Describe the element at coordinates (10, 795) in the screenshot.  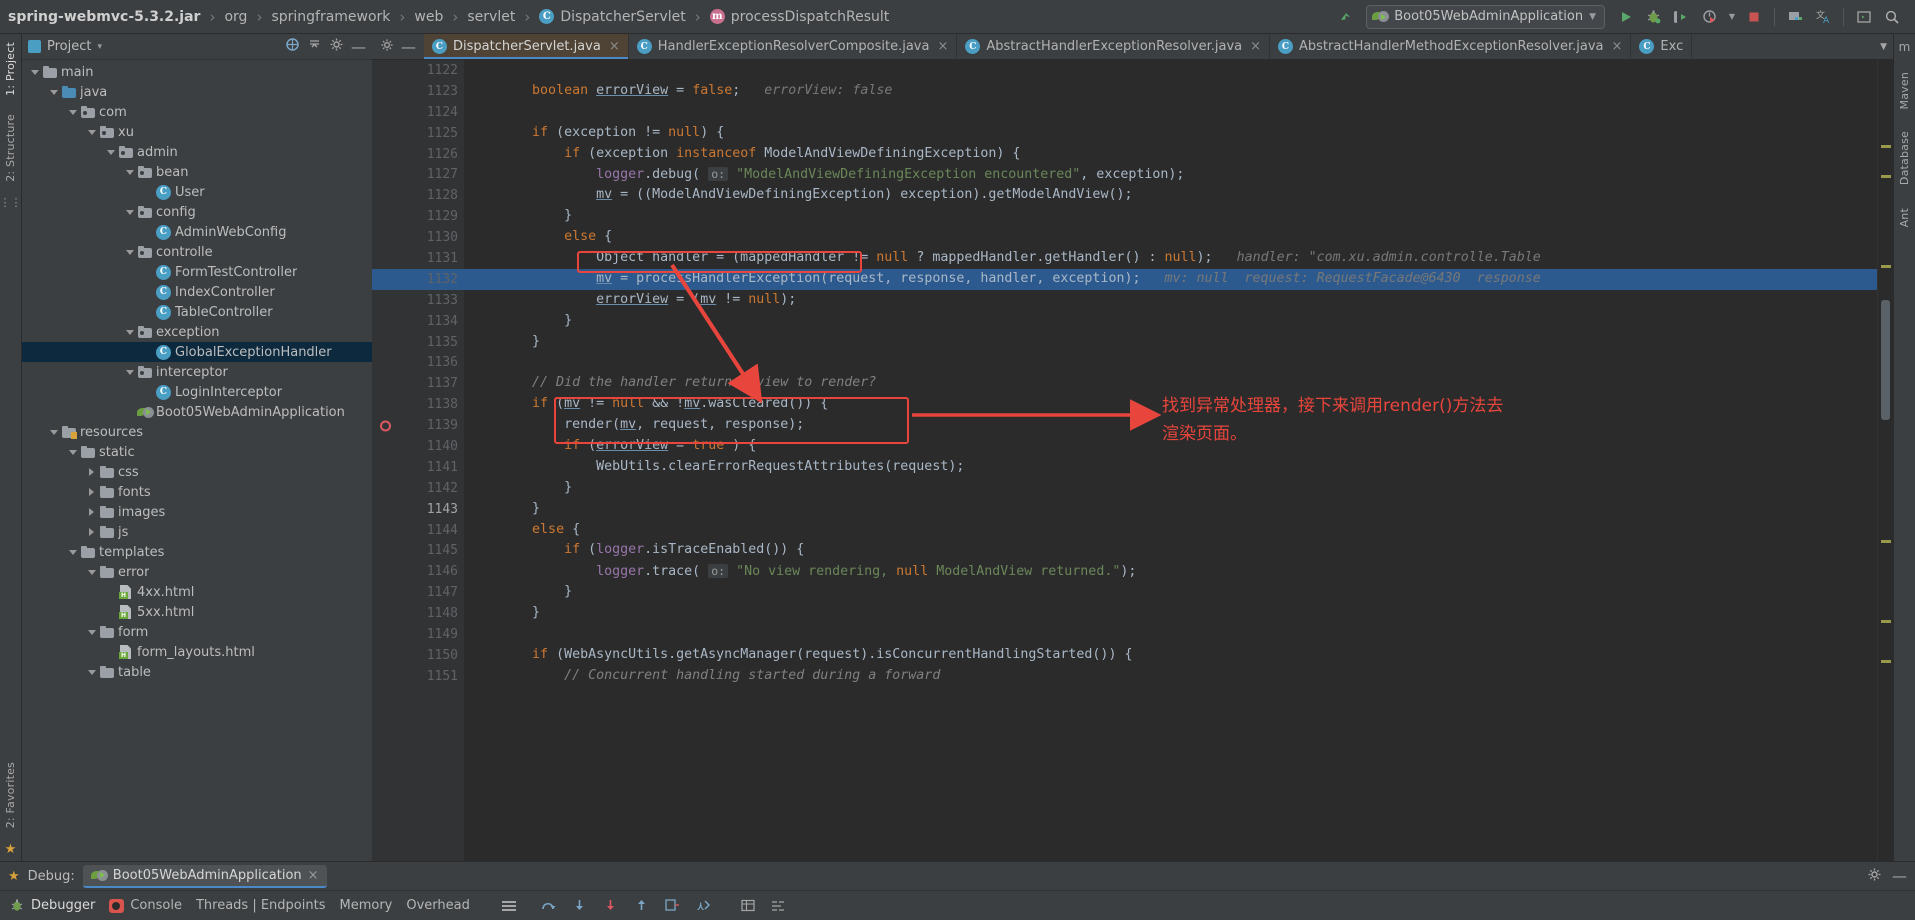
I see `sidebar-tab-favorites: 2: Favorites` at that location.